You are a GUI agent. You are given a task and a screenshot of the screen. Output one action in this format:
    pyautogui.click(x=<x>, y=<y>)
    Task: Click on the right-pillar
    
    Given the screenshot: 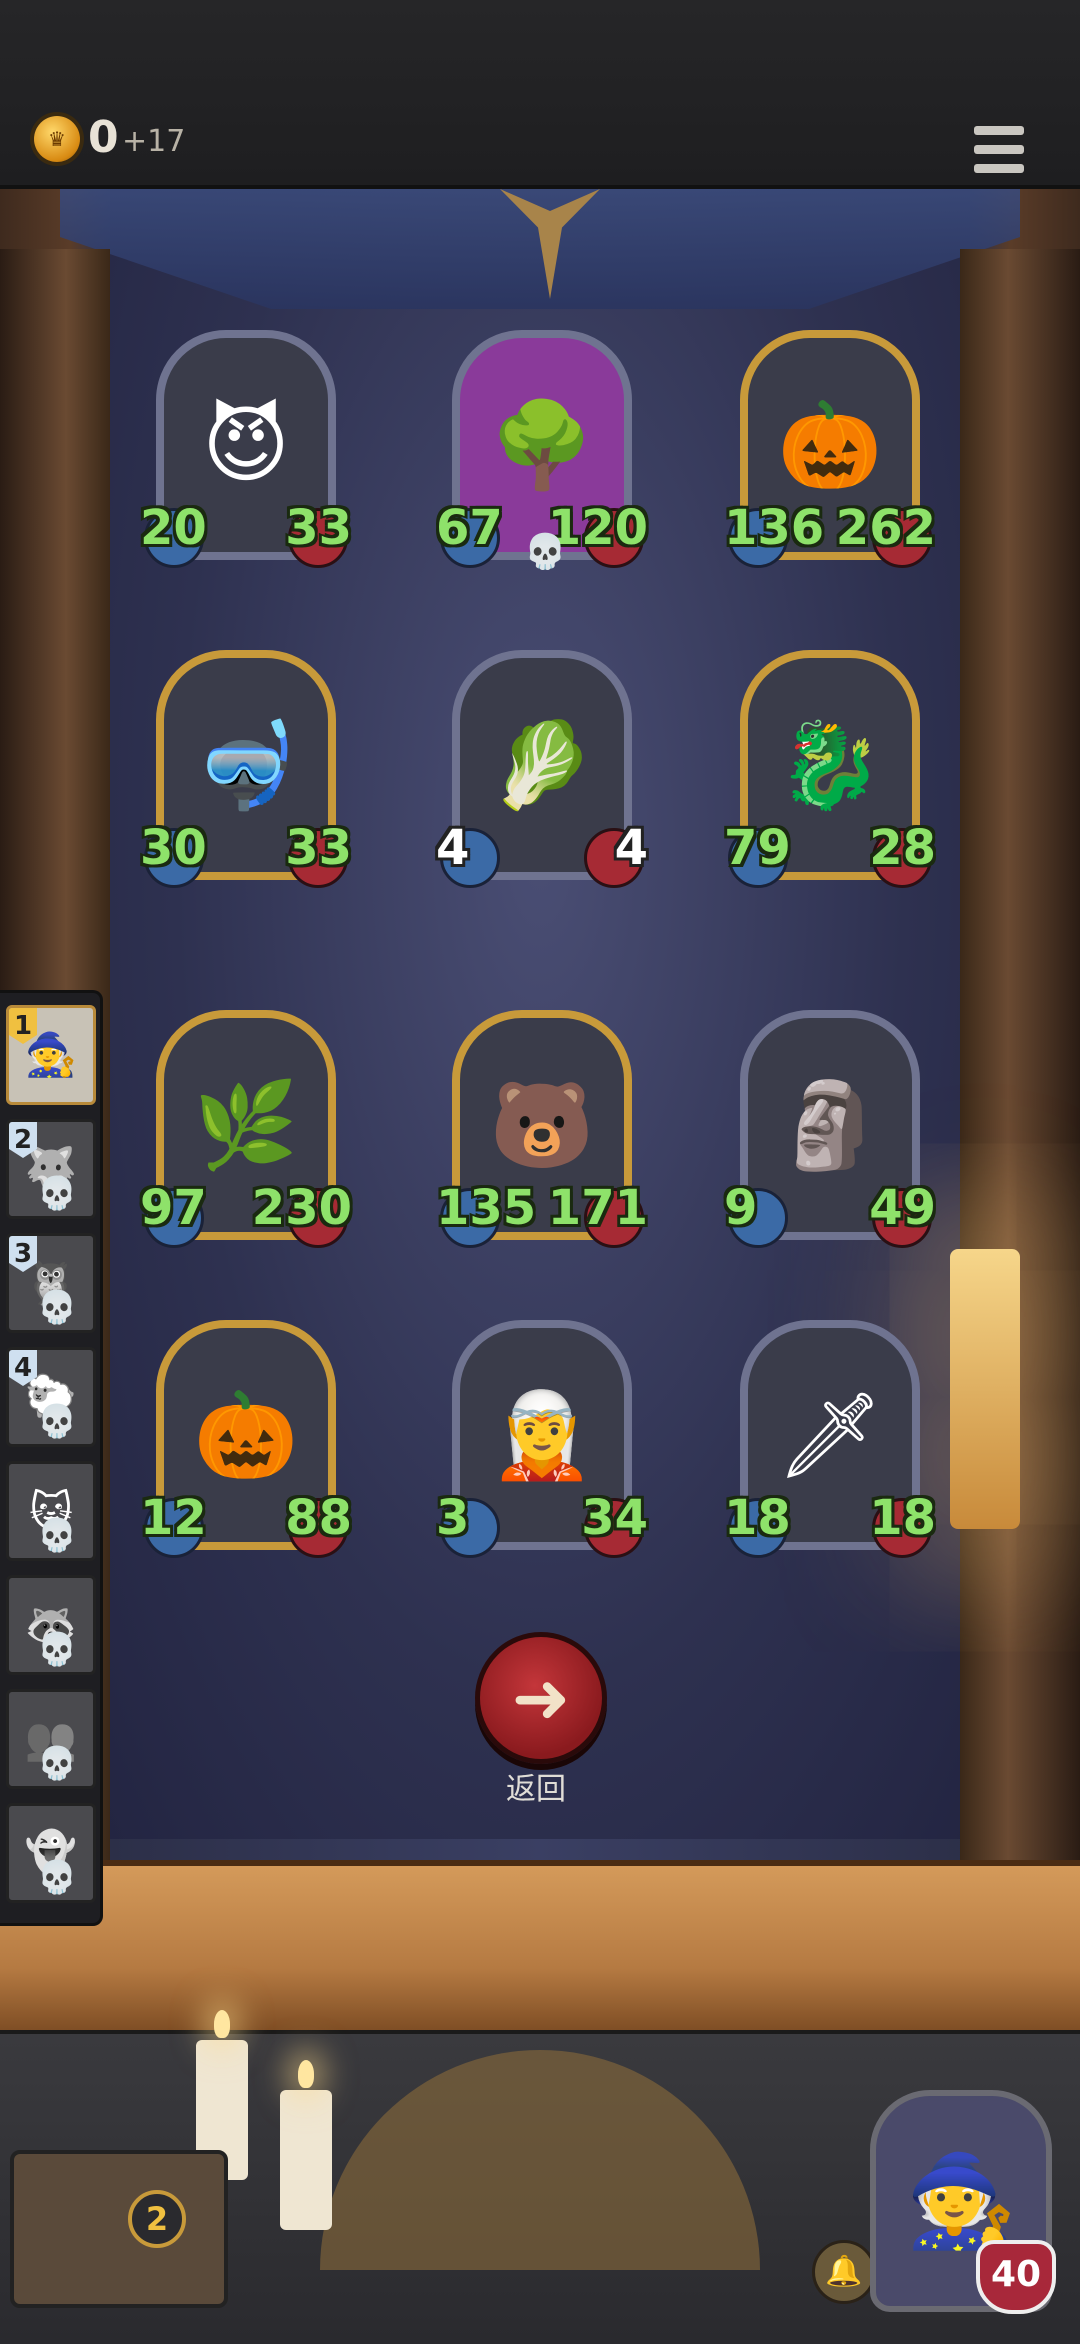 What is the action you would take?
    pyautogui.click(x=1020, y=1059)
    